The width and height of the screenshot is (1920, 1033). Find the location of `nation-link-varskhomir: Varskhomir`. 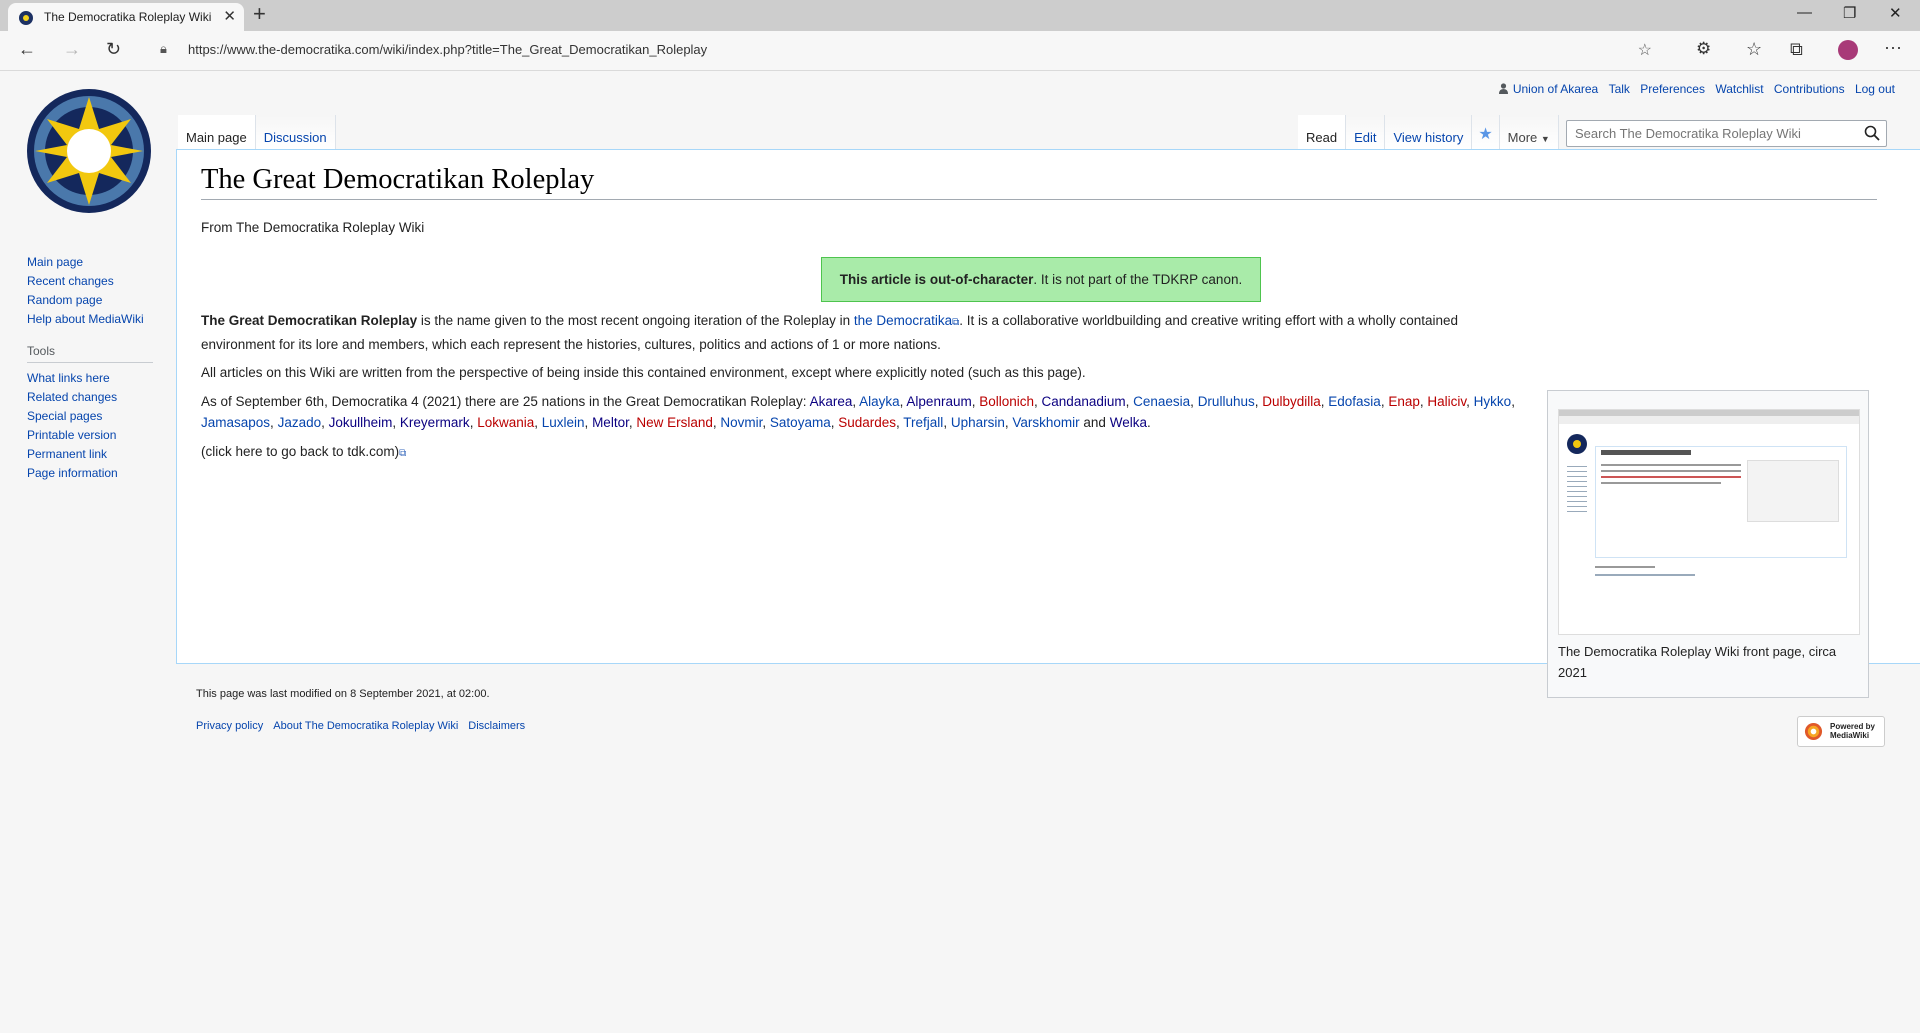

nation-link-varskhomir: Varskhomir is located at coordinates (1045, 422).